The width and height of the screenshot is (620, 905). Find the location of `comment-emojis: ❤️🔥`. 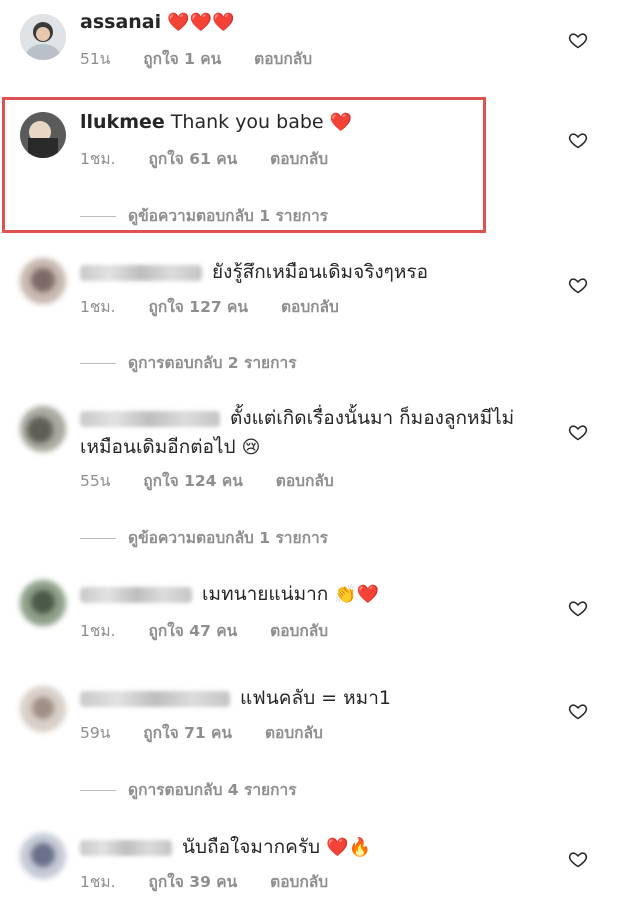

comment-emojis: ❤️🔥 is located at coordinates (348, 847).